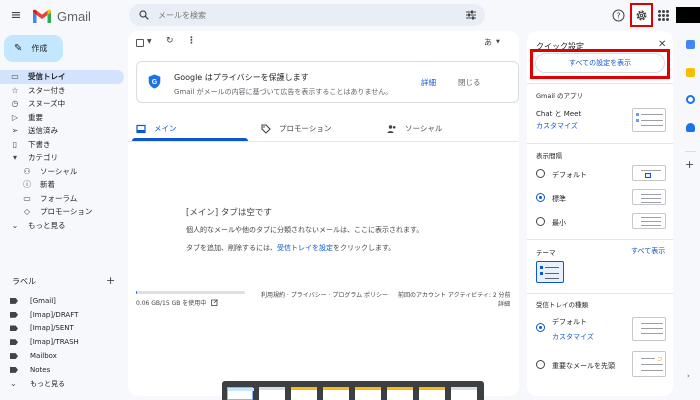 This screenshot has width=700, height=400. I want to click on important-marker-icon: ⊃, so click(660, 359).